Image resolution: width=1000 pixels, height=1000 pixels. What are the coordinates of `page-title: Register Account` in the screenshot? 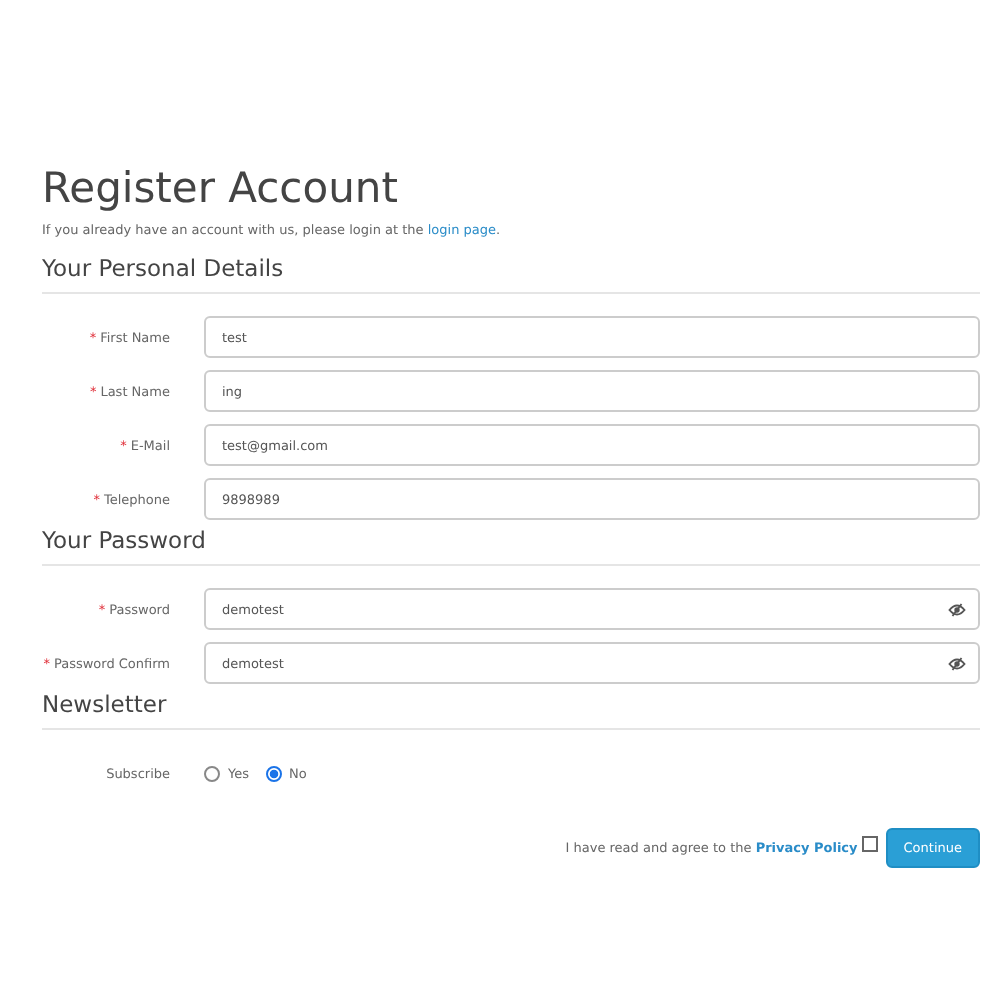 It's located at (221, 188).